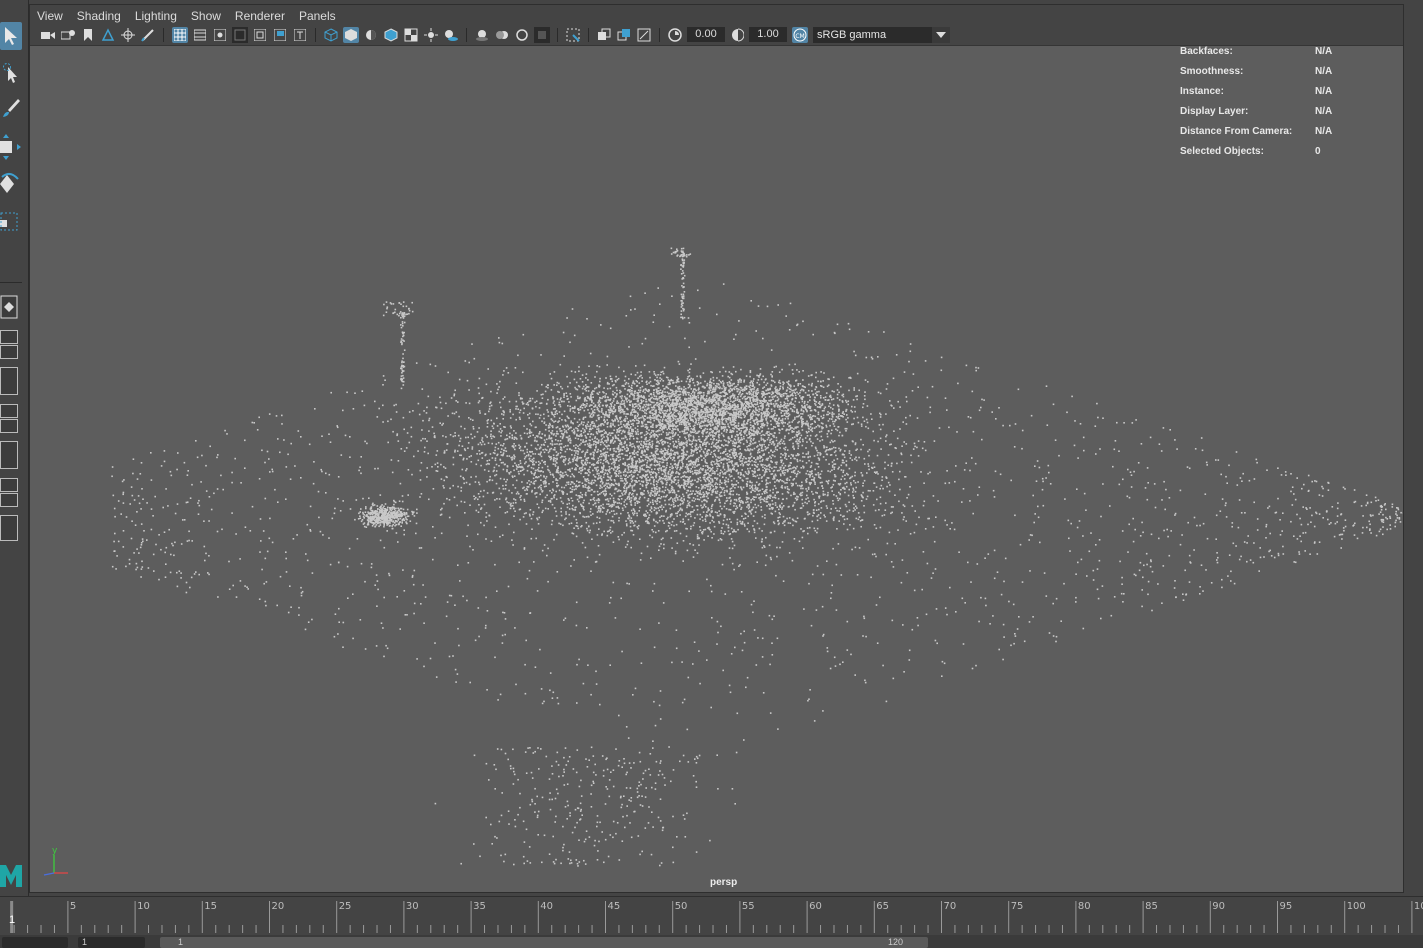 The height and width of the screenshot is (948, 1423). I want to click on timeline-tick-label: 10, so click(143, 906).